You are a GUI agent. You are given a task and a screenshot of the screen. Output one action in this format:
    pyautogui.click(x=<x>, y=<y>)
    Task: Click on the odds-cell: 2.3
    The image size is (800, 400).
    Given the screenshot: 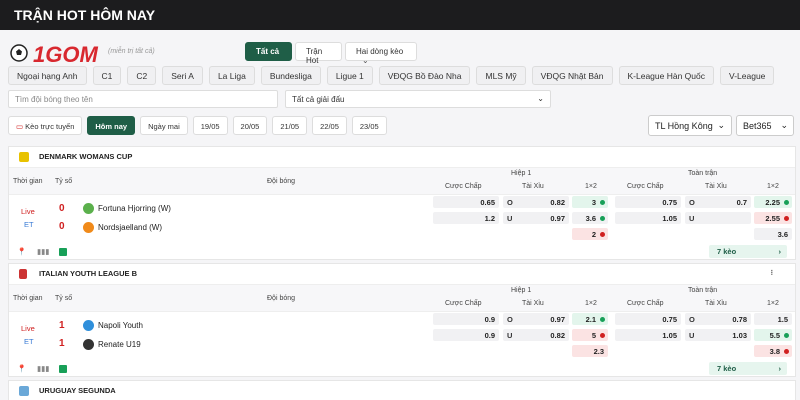 What is the action you would take?
    pyautogui.click(x=590, y=351)
    